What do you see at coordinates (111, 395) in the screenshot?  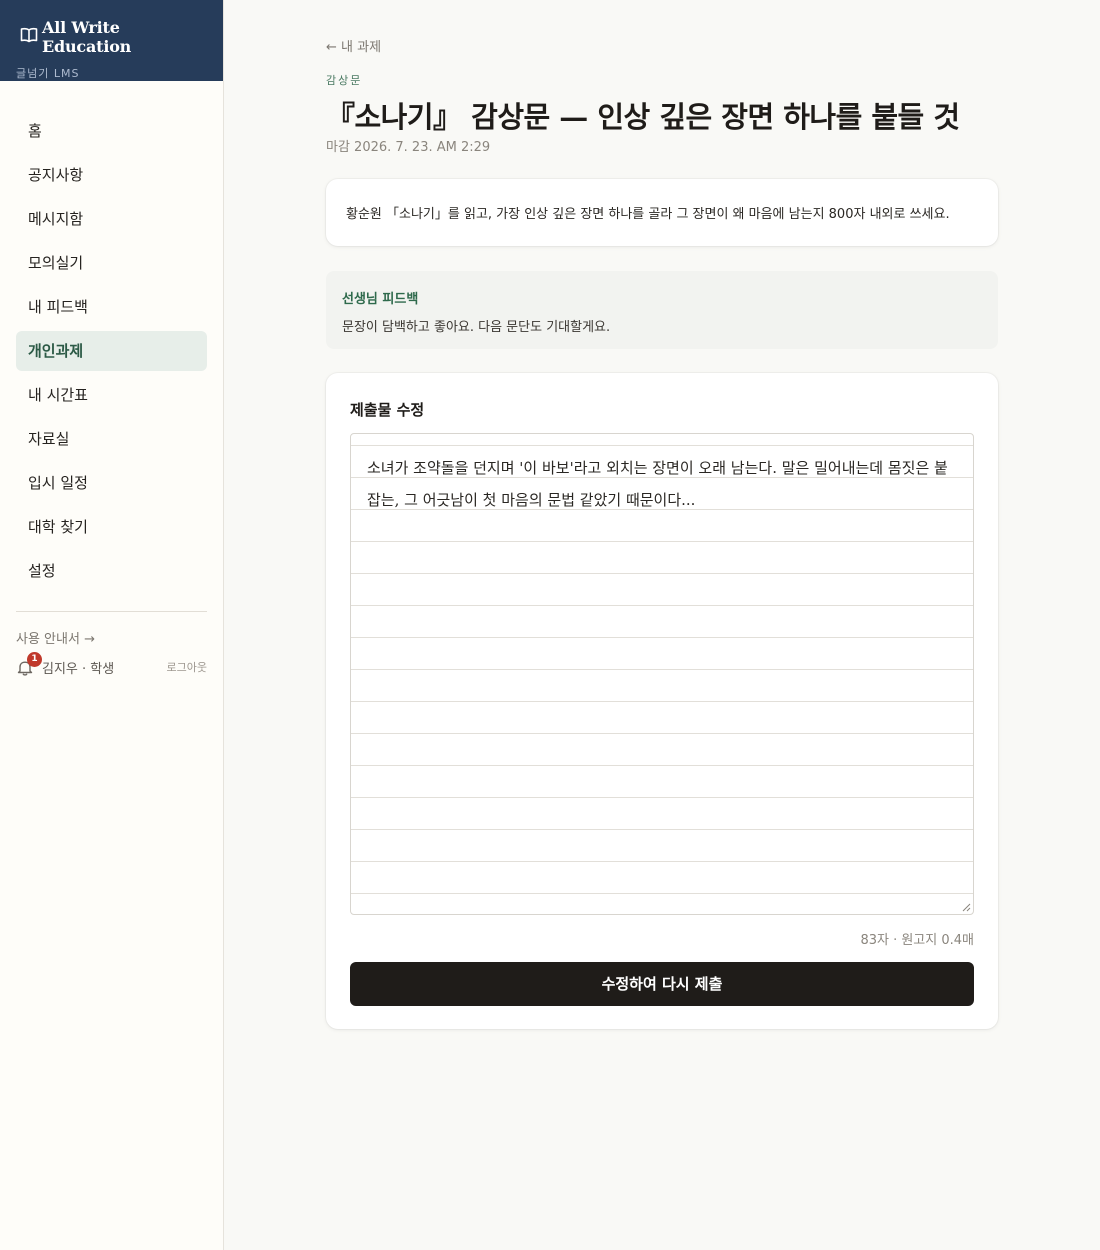 I see `sidebar-item-timetable: 내 시간표` at bounding box center [111, 395].